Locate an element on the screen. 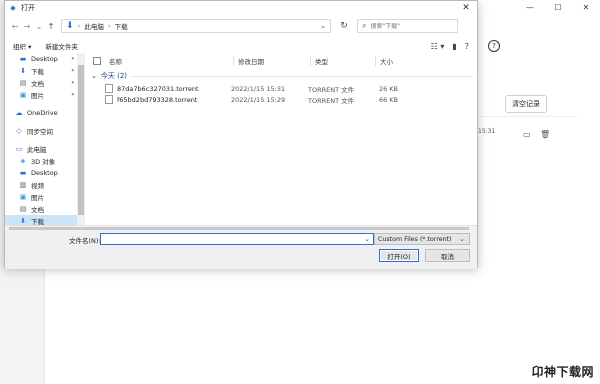  nav-label: Desktop is located at coordinates (44, 59).